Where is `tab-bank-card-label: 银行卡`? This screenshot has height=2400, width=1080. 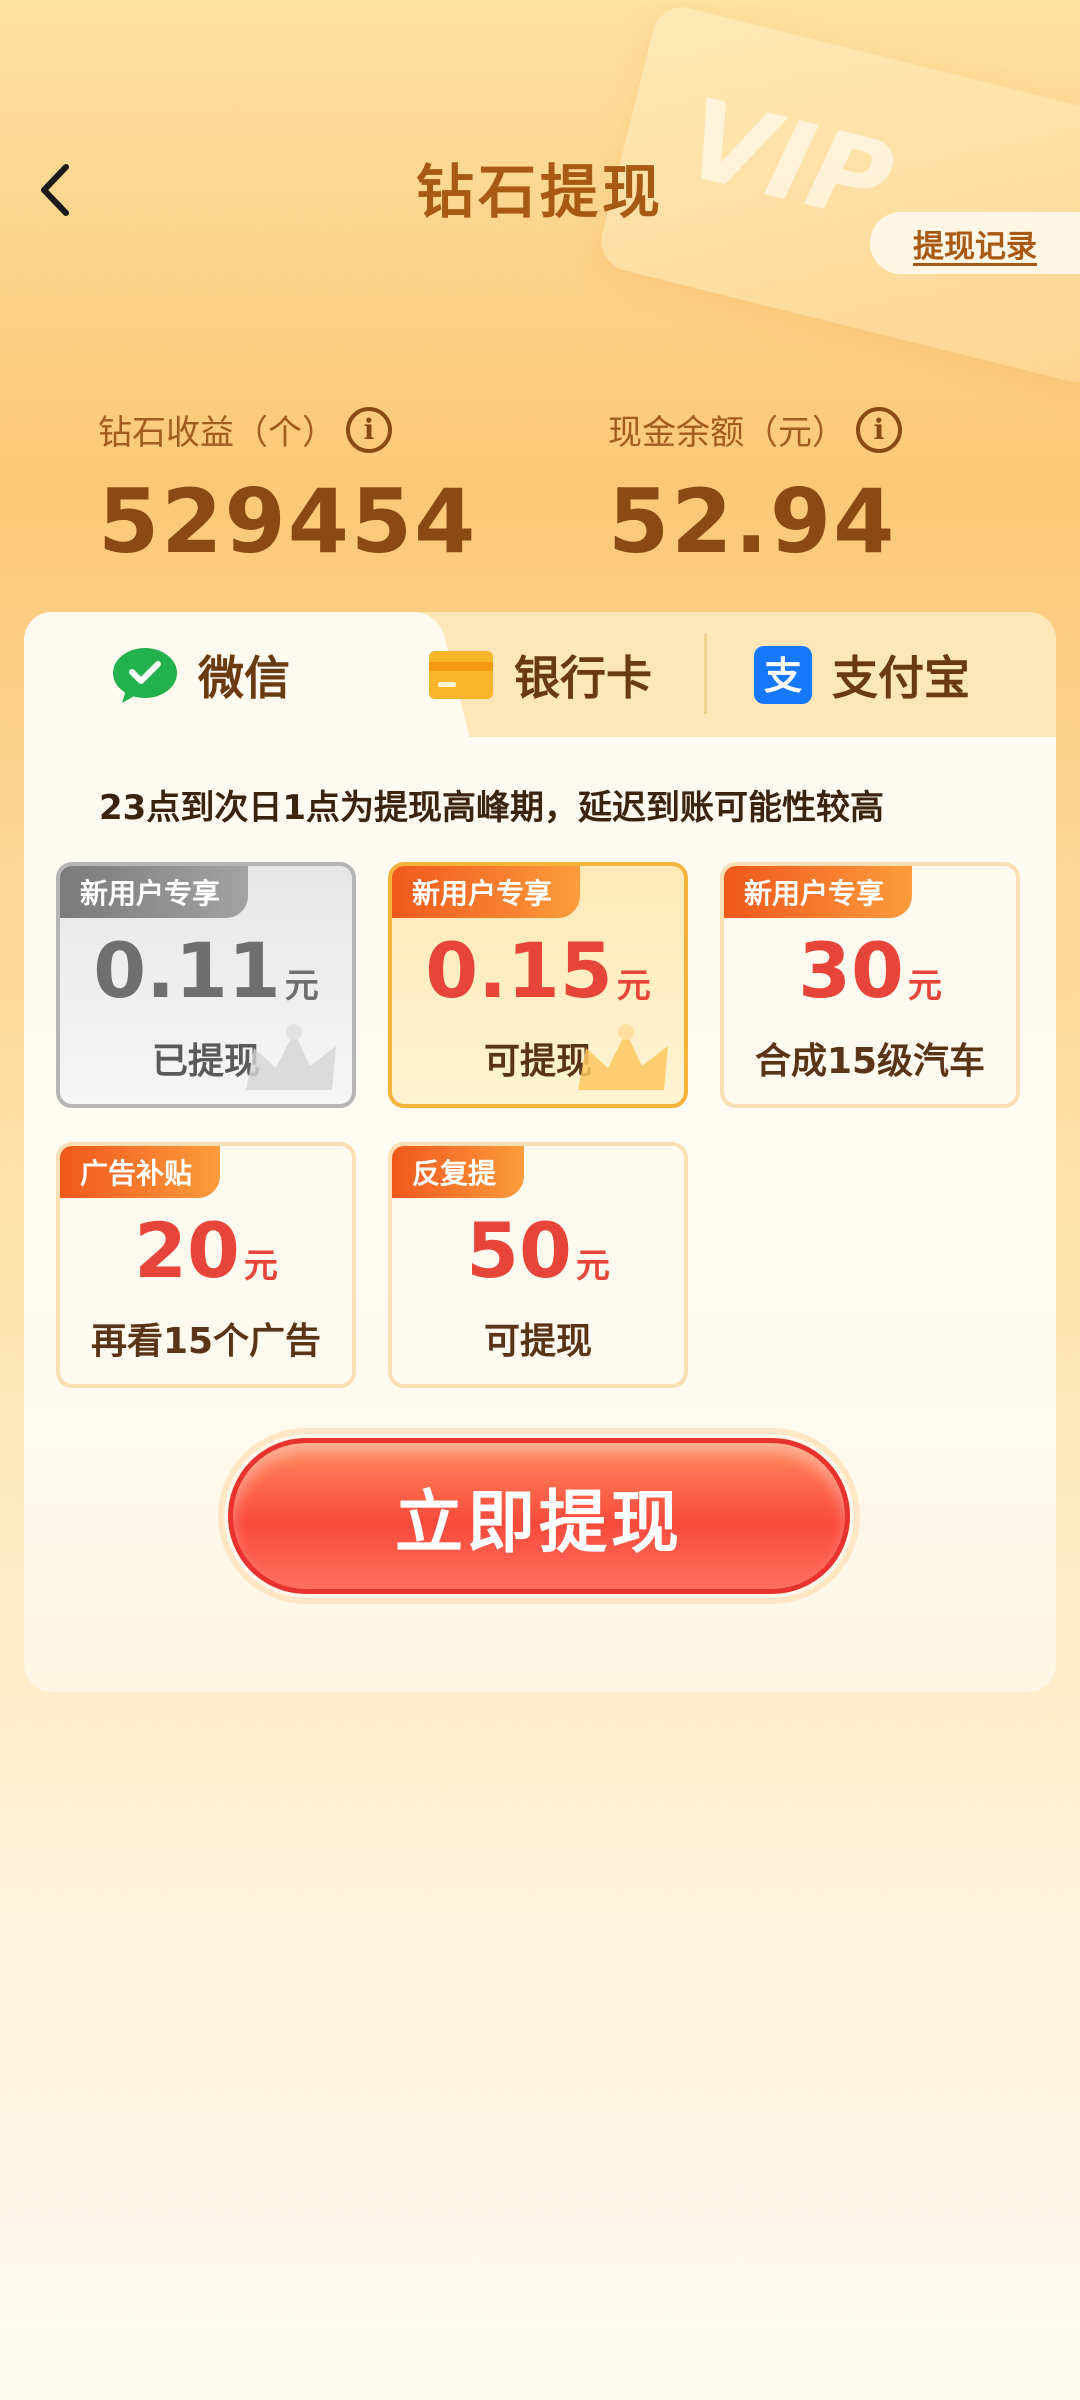 tab-bank-card-label: 银行卡 is located at coordinates (583, 677).